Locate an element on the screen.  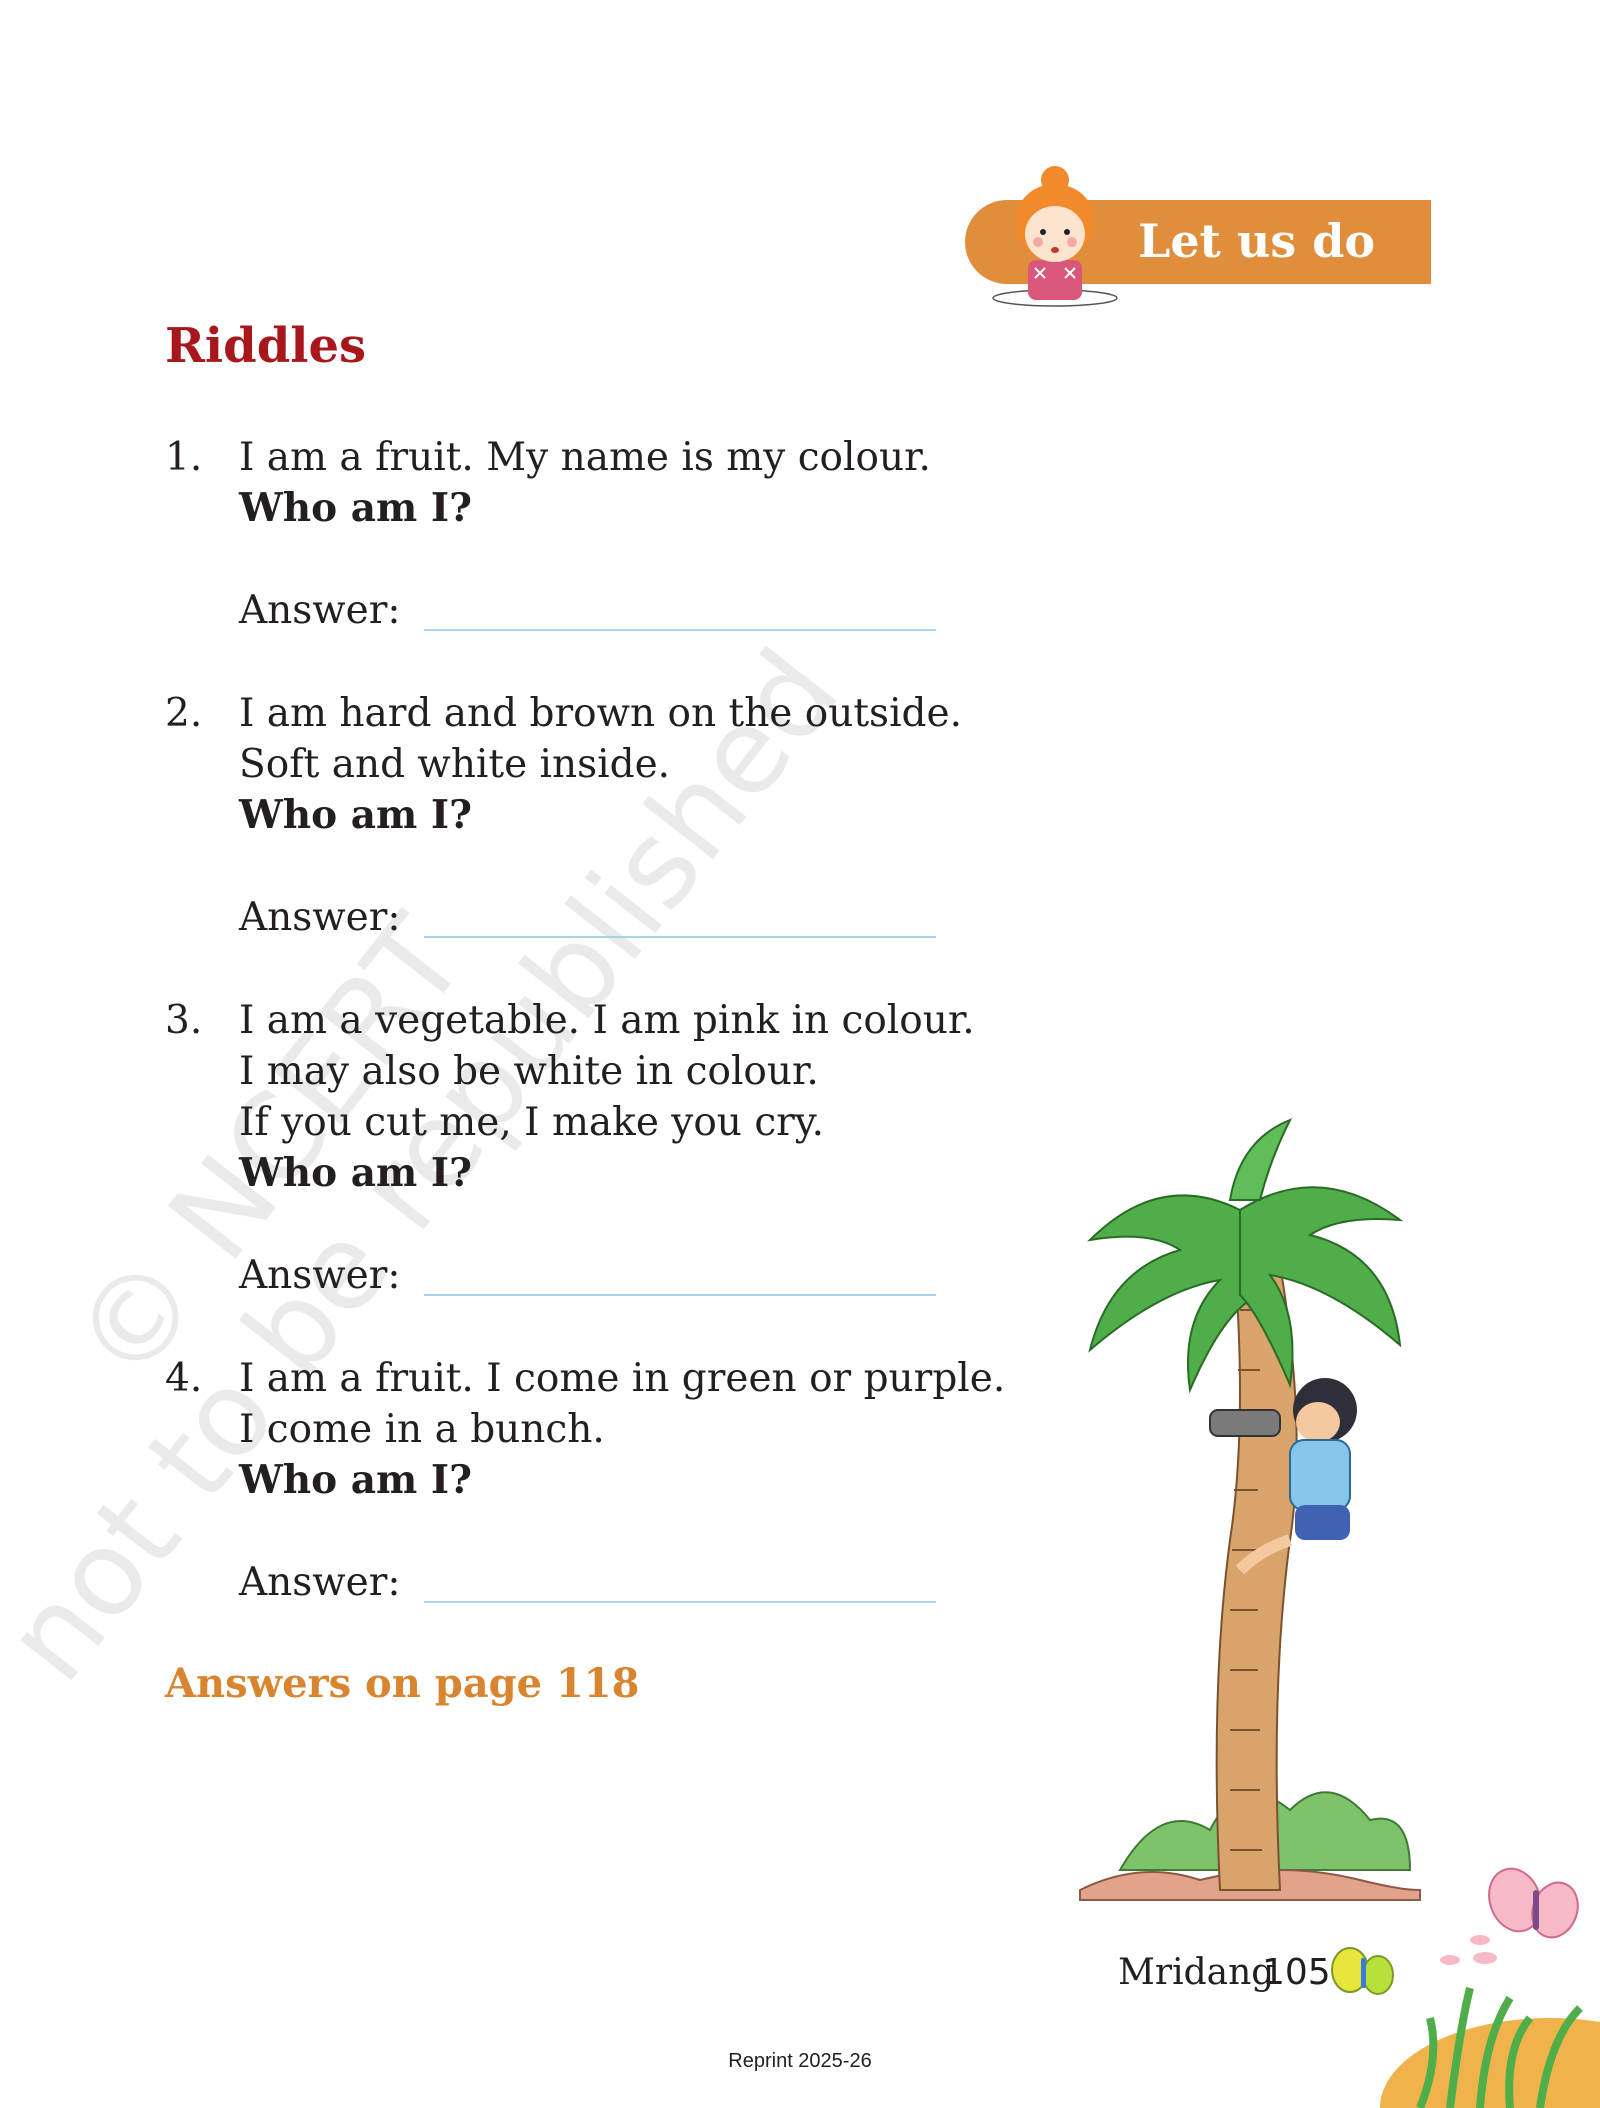
riddle-line: I am a fruit. I come in green or purple. is located at coordinates (622, 1378).